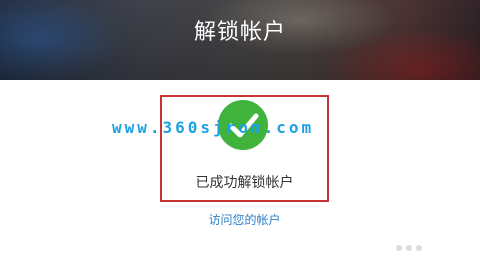 The height and width of the screenshot is (259, 480). What do you see at coordinates (239, 32) in the screenshot?
I see `page-title: 解锁帐户` at bounding box center [239, 32].